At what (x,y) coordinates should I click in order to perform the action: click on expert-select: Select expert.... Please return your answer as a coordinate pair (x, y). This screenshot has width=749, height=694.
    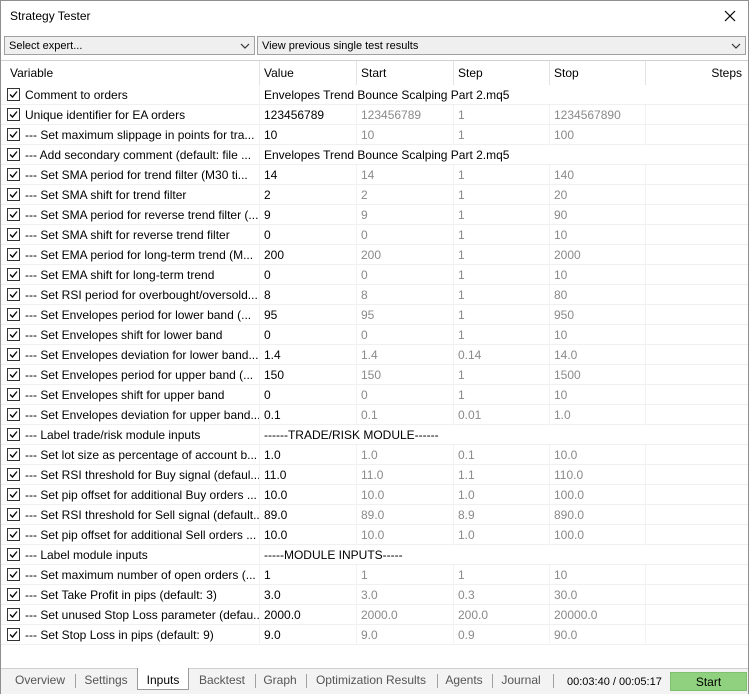
    Looking at the image, I should click on (129, 45).